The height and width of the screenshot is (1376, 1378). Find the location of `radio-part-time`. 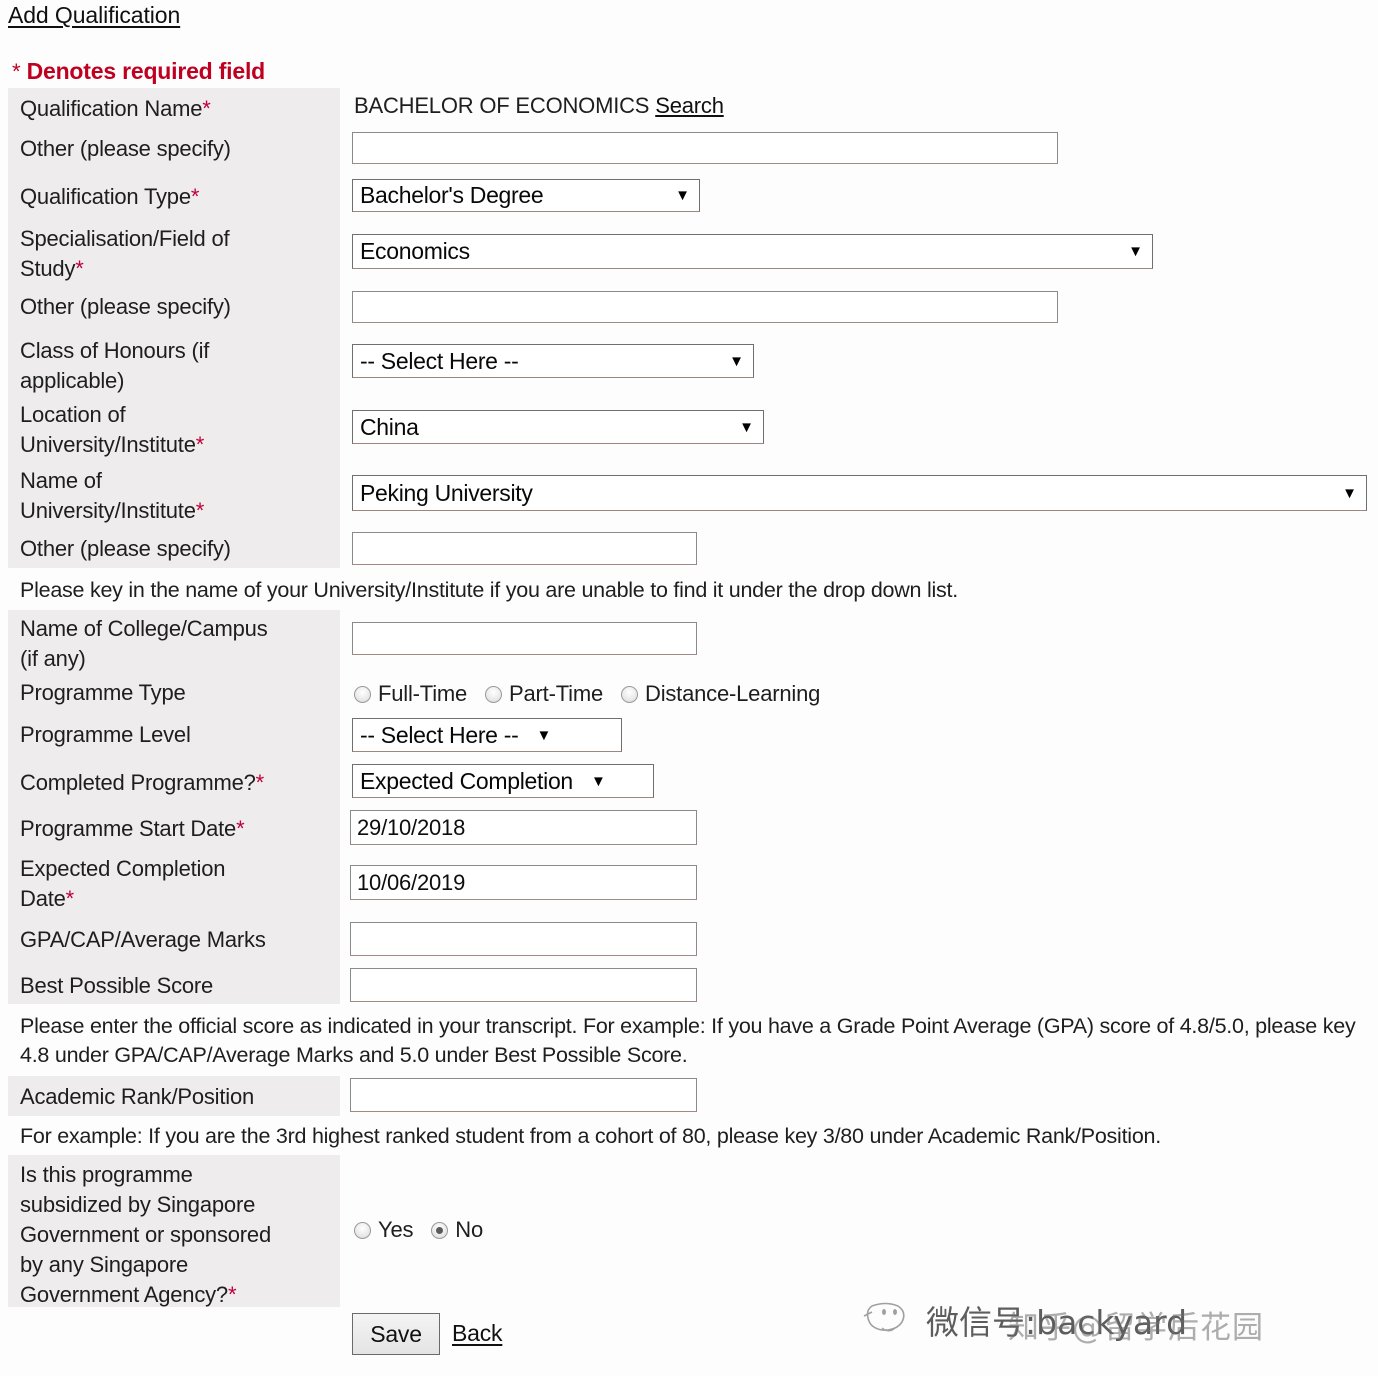

radio-part-time is located at coordinates (494, 694).